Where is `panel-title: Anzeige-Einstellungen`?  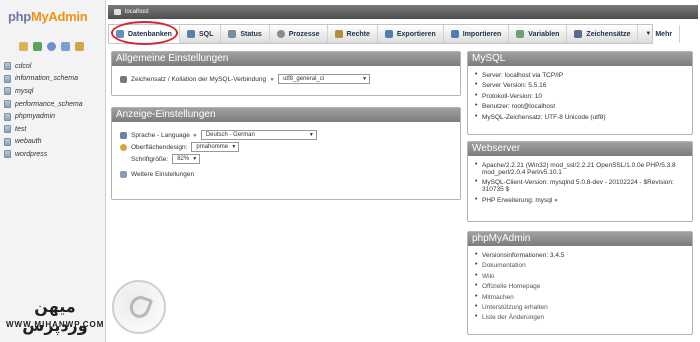
panel-title: Anzeige-Einstellungen is located at coordinates (286, 115).